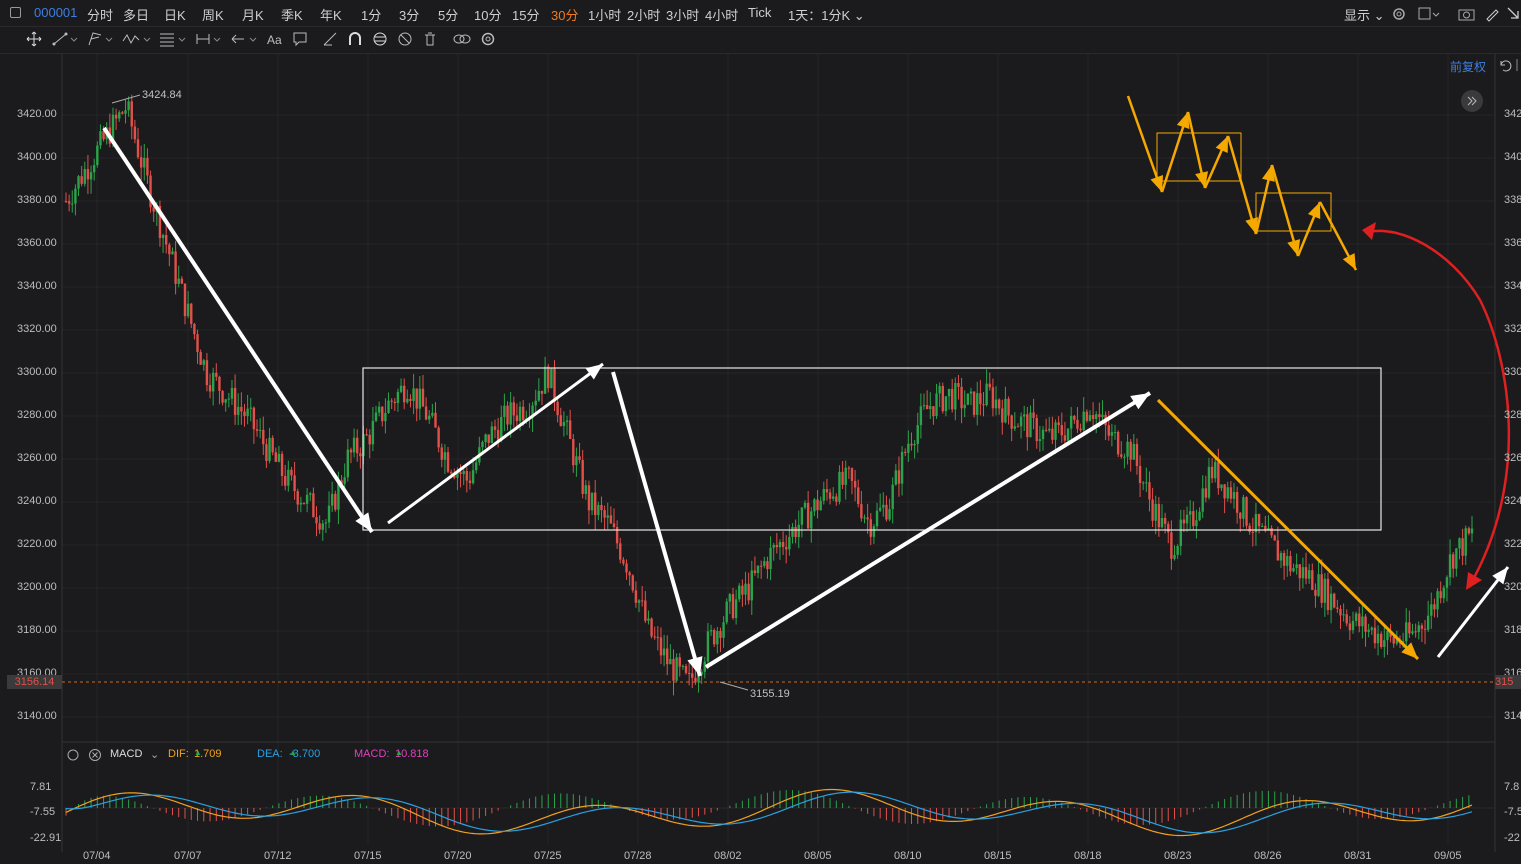 This screenshot has width=1521, height=864. Describe the element at coordinates (682, 14) in the screenshot. I see `timeframe-tab: 3小时` at that location.